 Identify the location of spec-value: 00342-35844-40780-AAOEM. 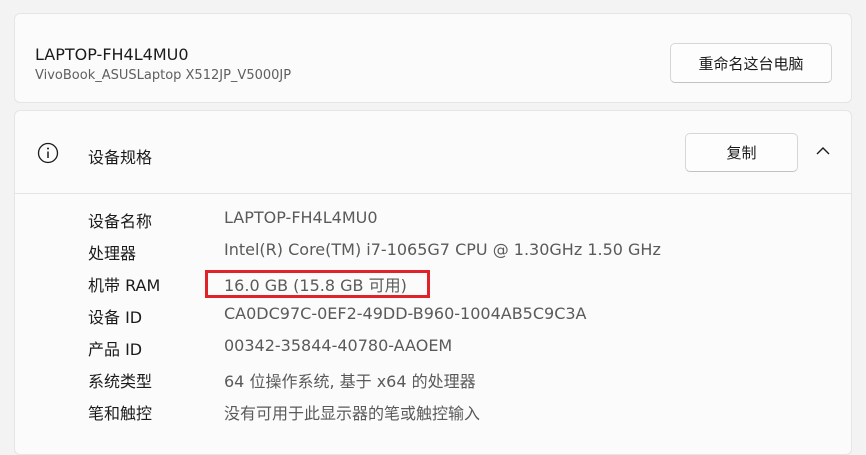
(338, 345).